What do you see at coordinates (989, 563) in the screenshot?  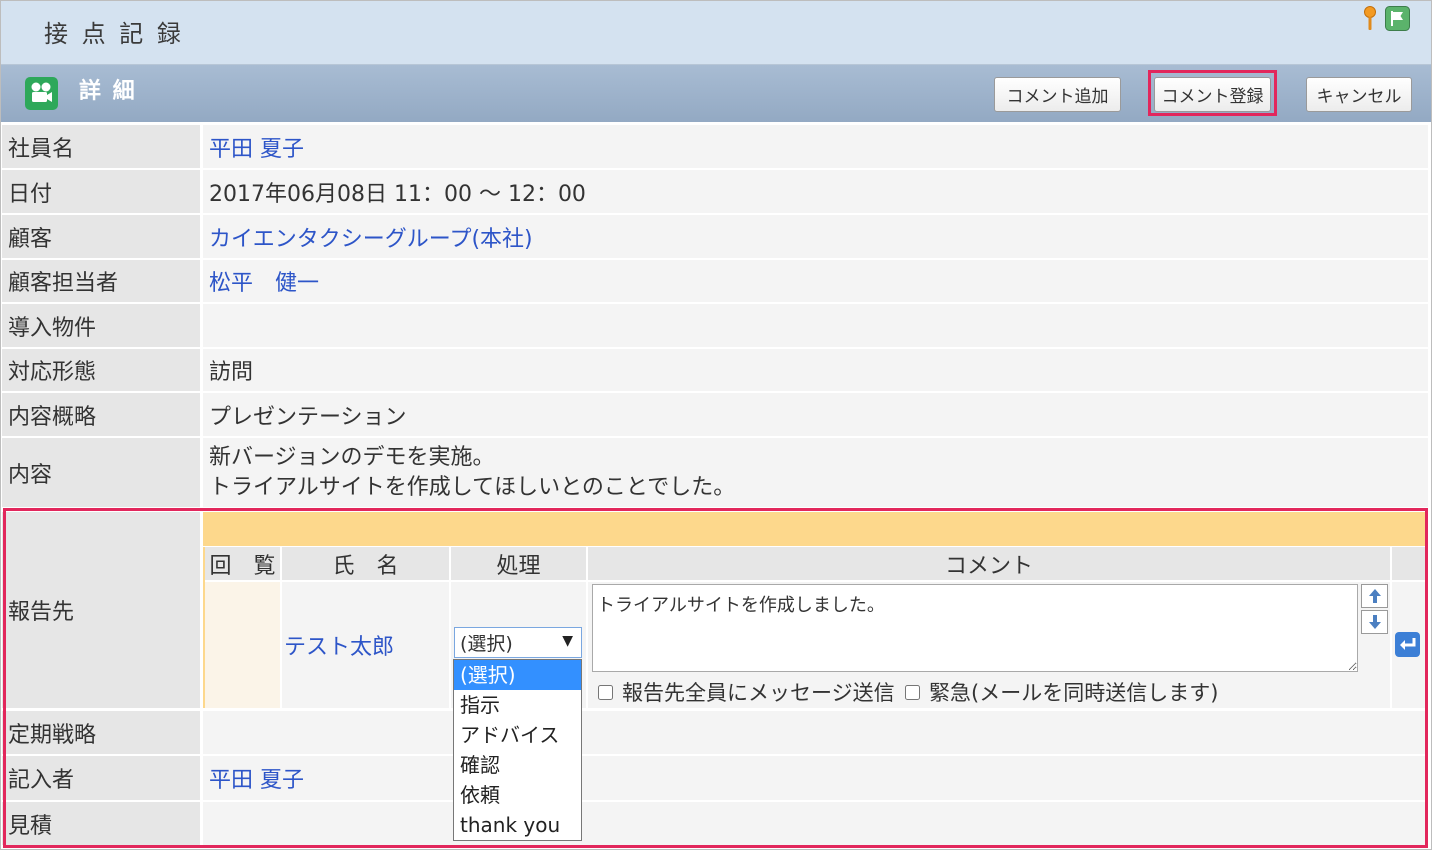 I see `column-header-comment: コメント` at bounding box center [989, 563].